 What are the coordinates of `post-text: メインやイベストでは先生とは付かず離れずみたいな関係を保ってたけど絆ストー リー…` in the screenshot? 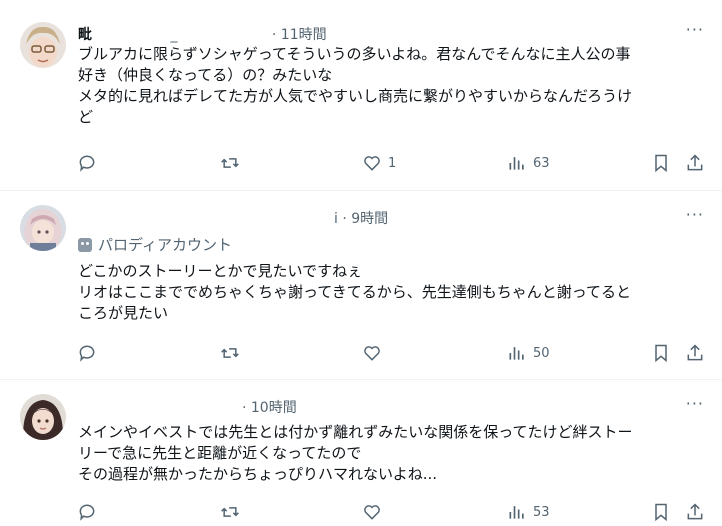 It's located at (392, 453).